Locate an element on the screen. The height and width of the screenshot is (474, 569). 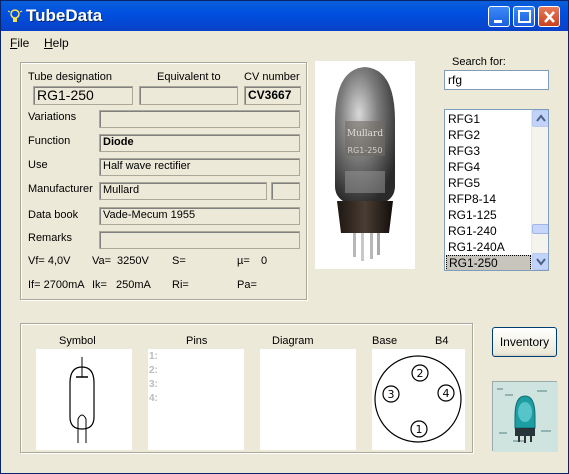
ri-label: Ri= is located at coordinates (180, 285).